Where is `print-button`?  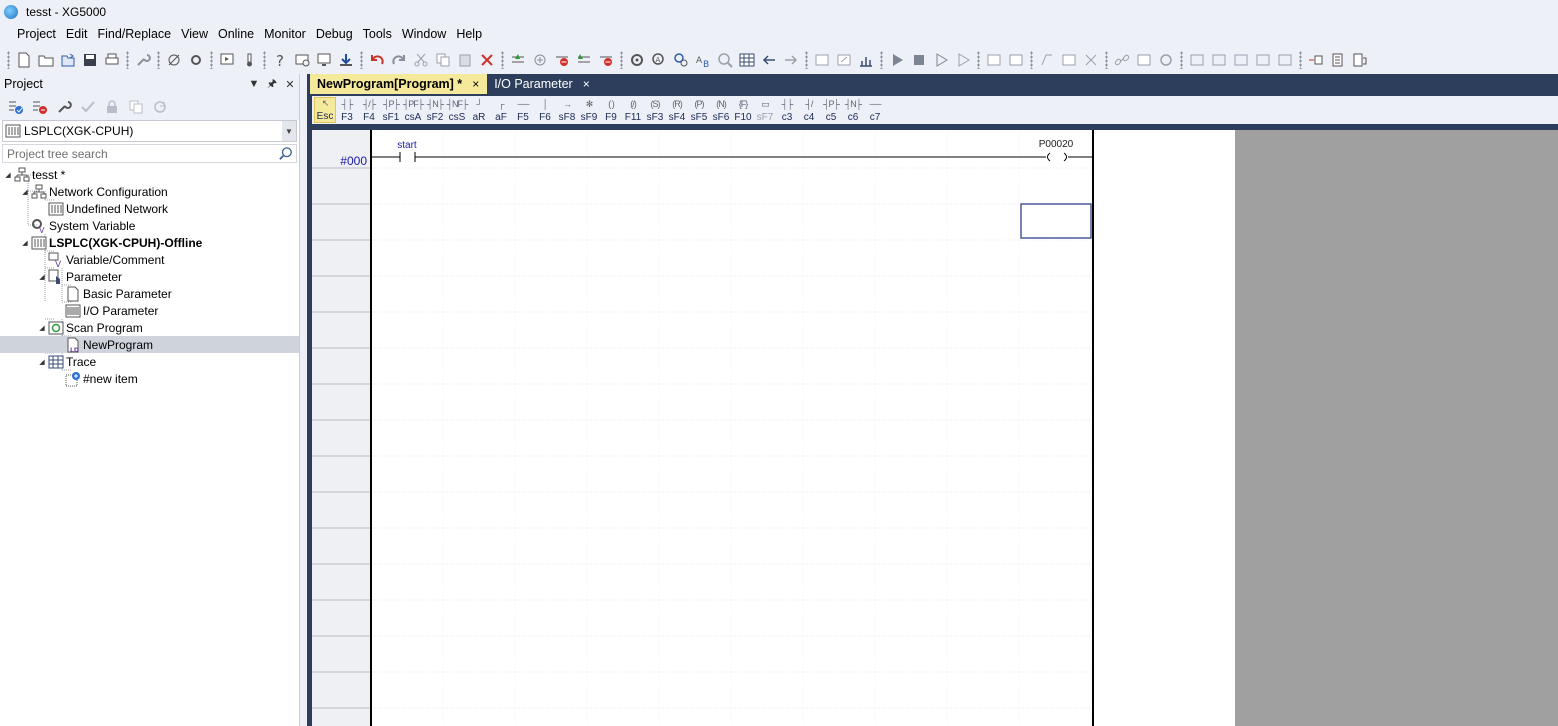
print-button is located at coordinates (112, 60).